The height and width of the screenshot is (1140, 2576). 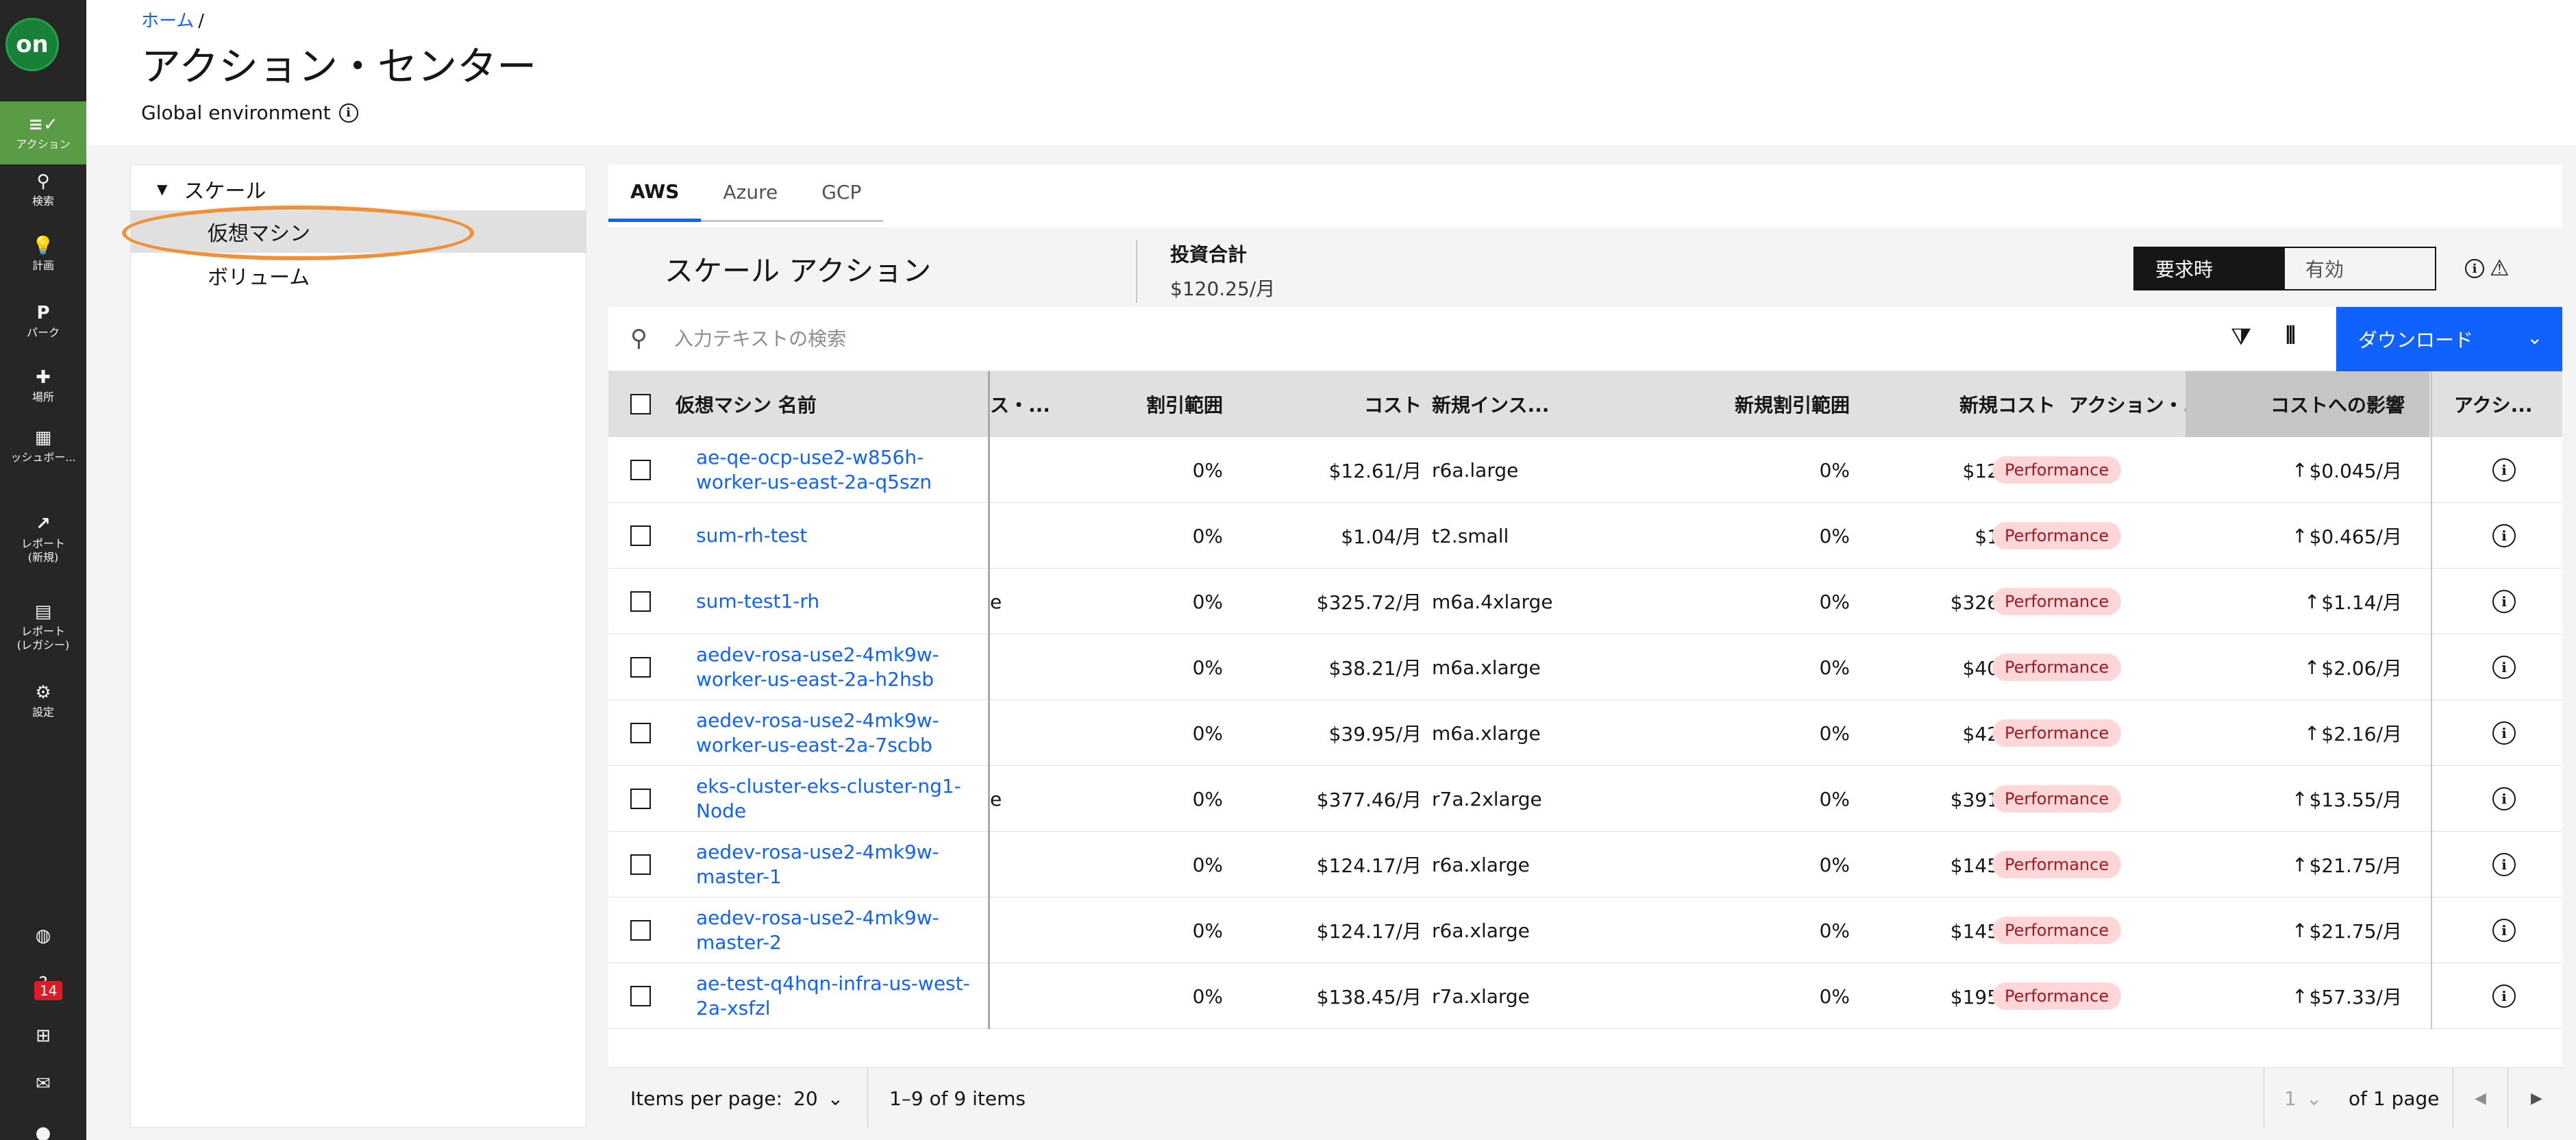 What do you see at coordinates (638, 339) in the screenshot?
I see `search-icon: ⚲` at bounding box center [638, 339].